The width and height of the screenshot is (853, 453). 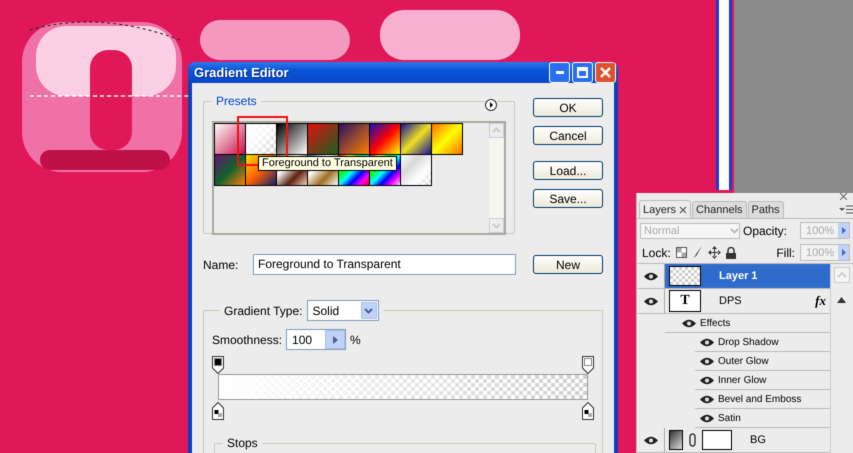 I want to click on field-label: Opacity:, so click(x=765, y=231).